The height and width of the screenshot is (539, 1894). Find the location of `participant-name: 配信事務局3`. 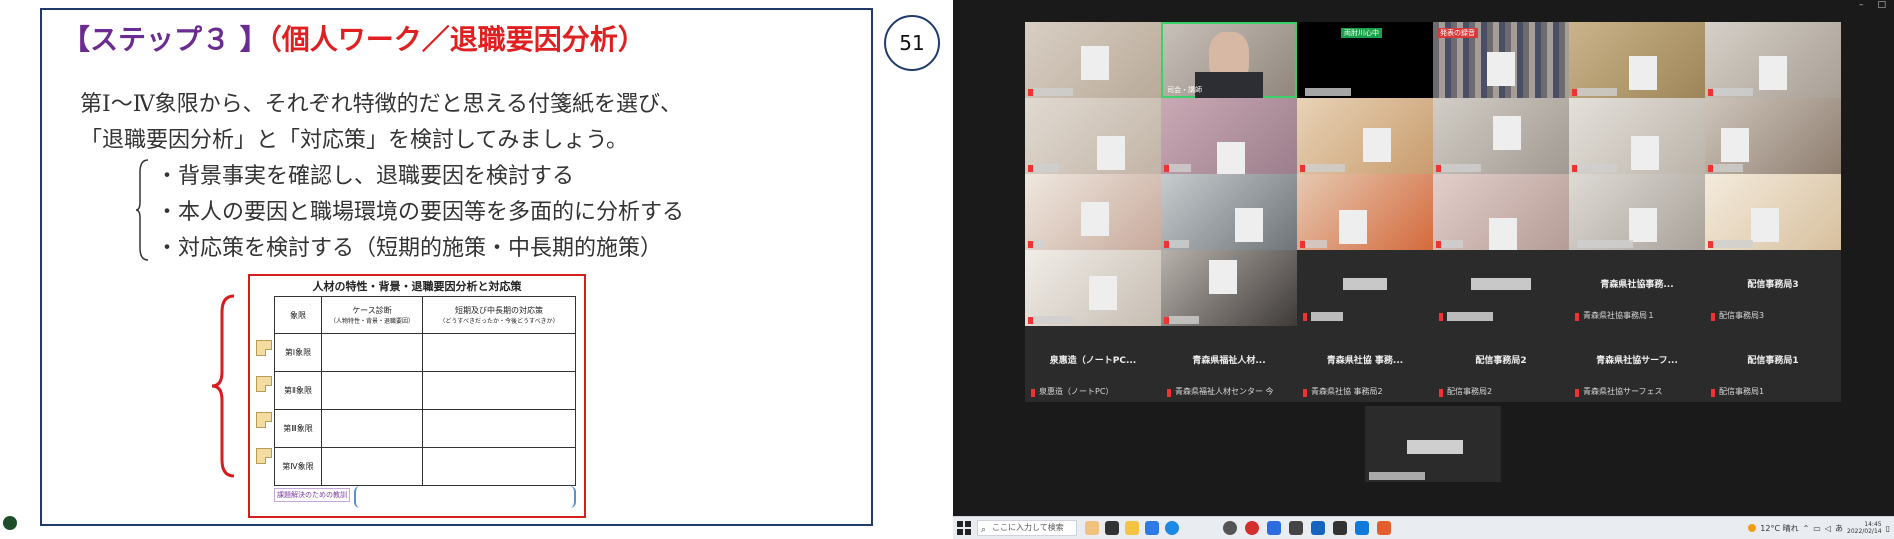

participant-name: 配信事務局3 is located at coordinates (1742, 315).